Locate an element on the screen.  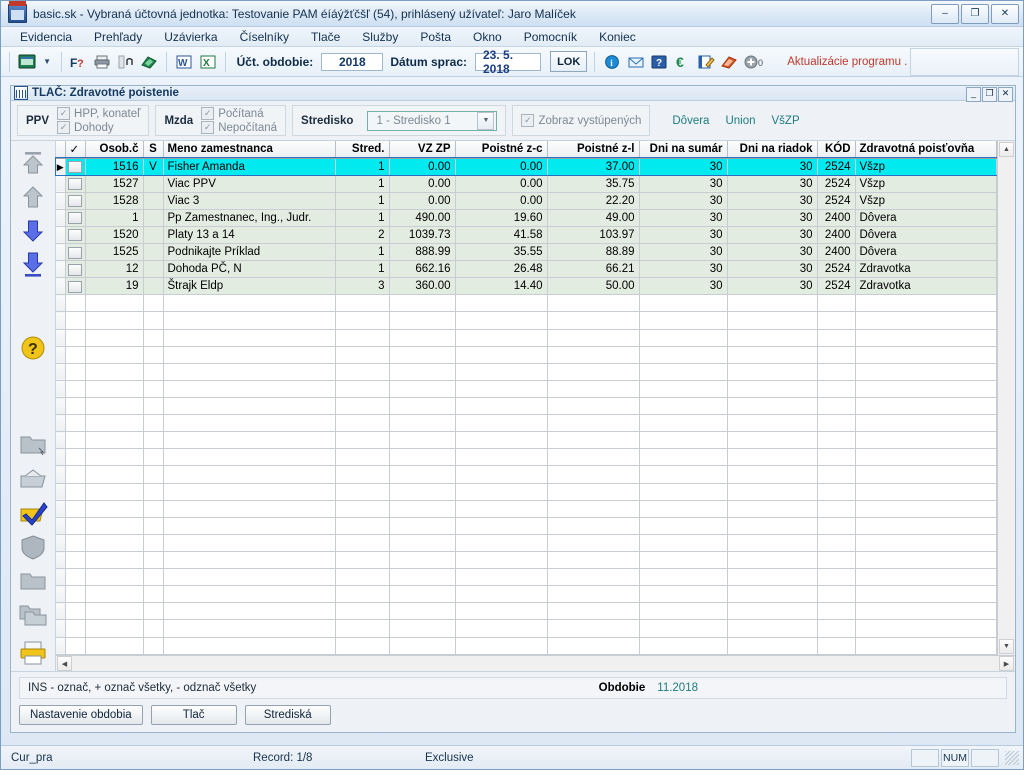
menu-item-sluzby: Služby is located at coordinates (380, 37).